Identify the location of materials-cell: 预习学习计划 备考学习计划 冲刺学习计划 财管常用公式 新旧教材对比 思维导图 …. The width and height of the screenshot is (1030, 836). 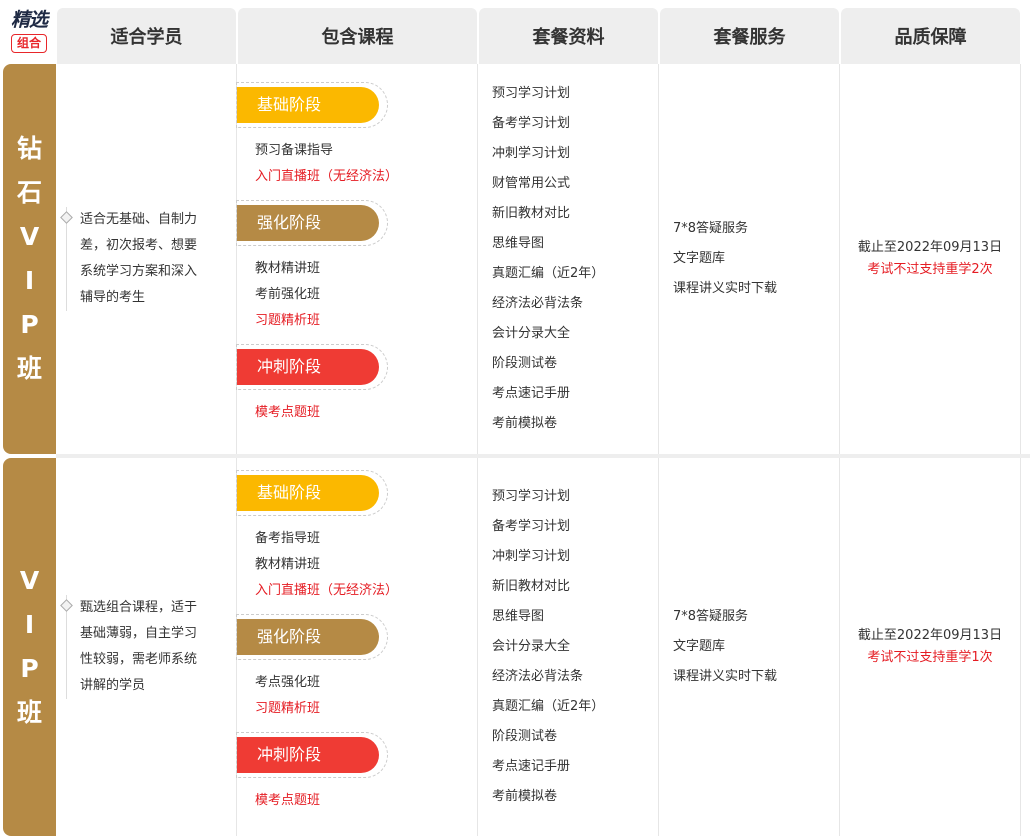
(568, 259).